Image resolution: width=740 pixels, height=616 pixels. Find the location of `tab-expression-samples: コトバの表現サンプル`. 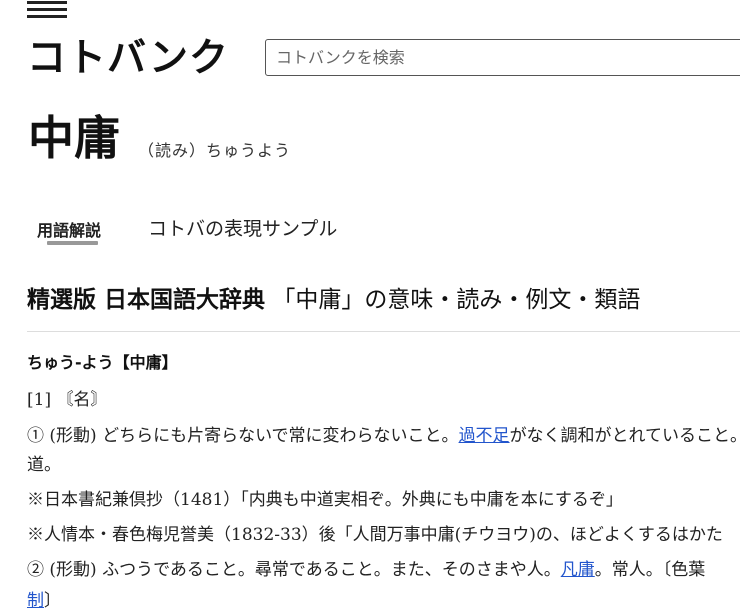

tab-expression-samples: コトバの表現サンプル is located at coordinates (242, 227).